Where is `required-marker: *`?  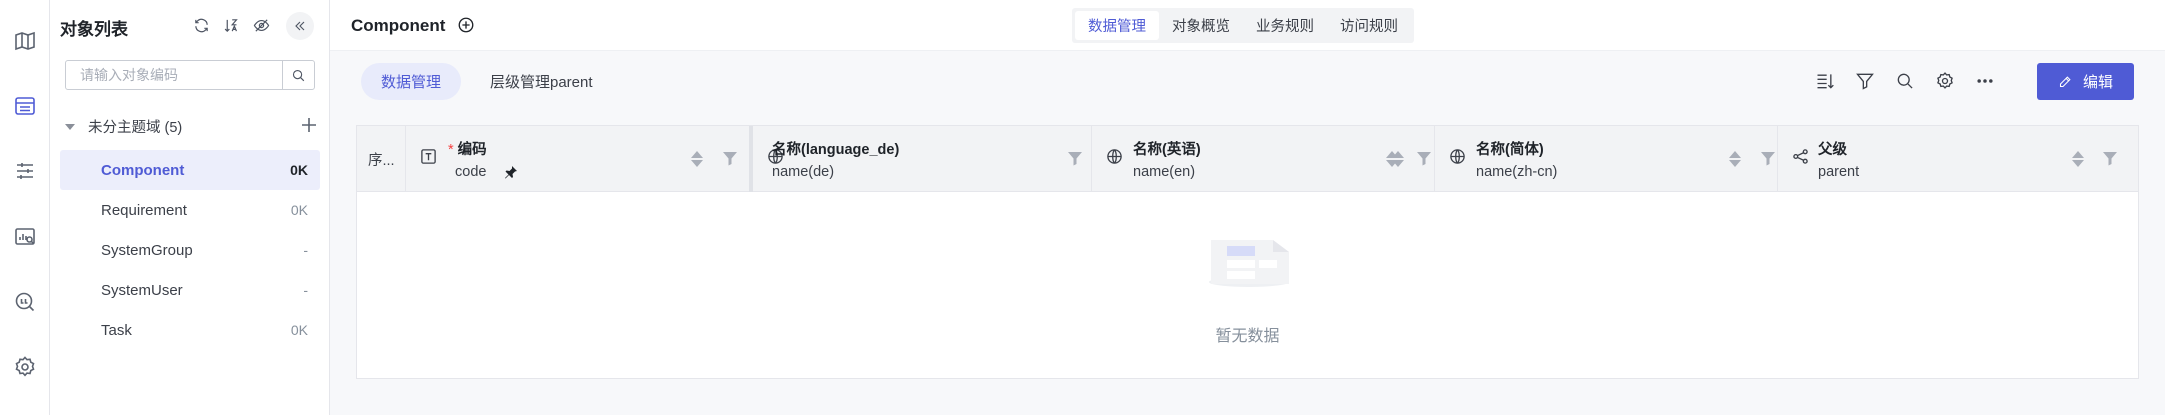 required-marker: * is located at coordinates (451, 150).